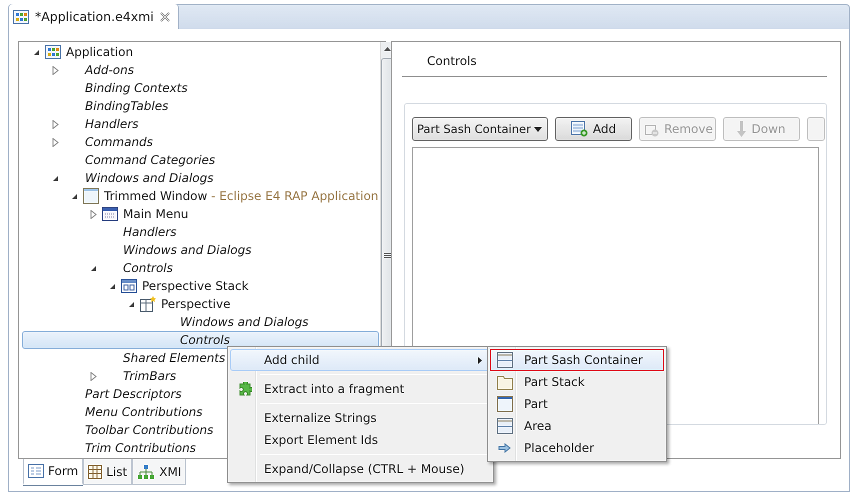  Describe the element at coordinates (360, 389) in the screenshot. I see `menu-item: Extract into a fragment` at that location.